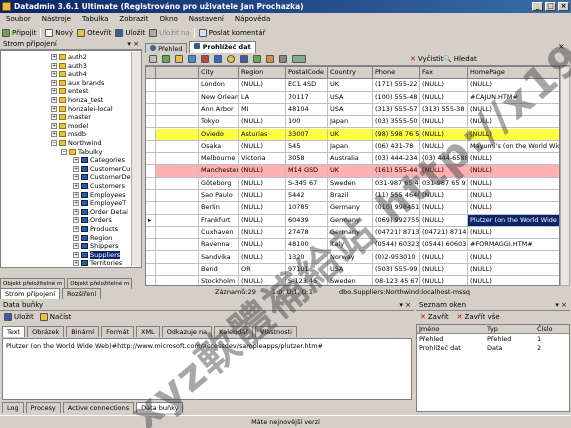 Image resolution: width=571 pixels, height=428 pixels. I want to click on menu-window: Okno, so click(168, 19).